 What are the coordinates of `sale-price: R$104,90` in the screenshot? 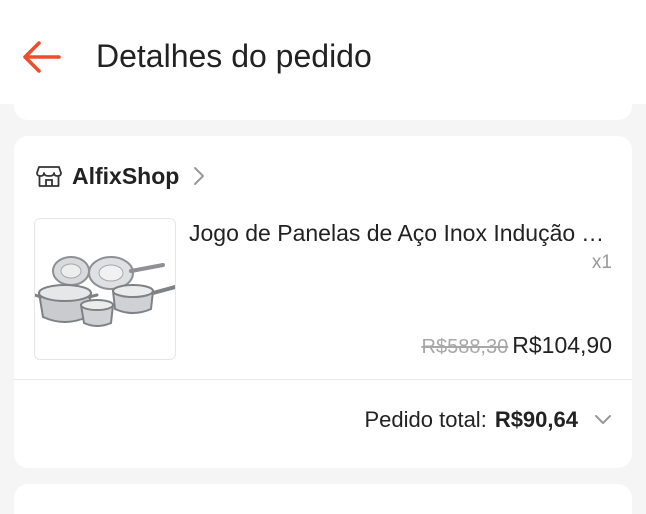 It's located at (562, 345).